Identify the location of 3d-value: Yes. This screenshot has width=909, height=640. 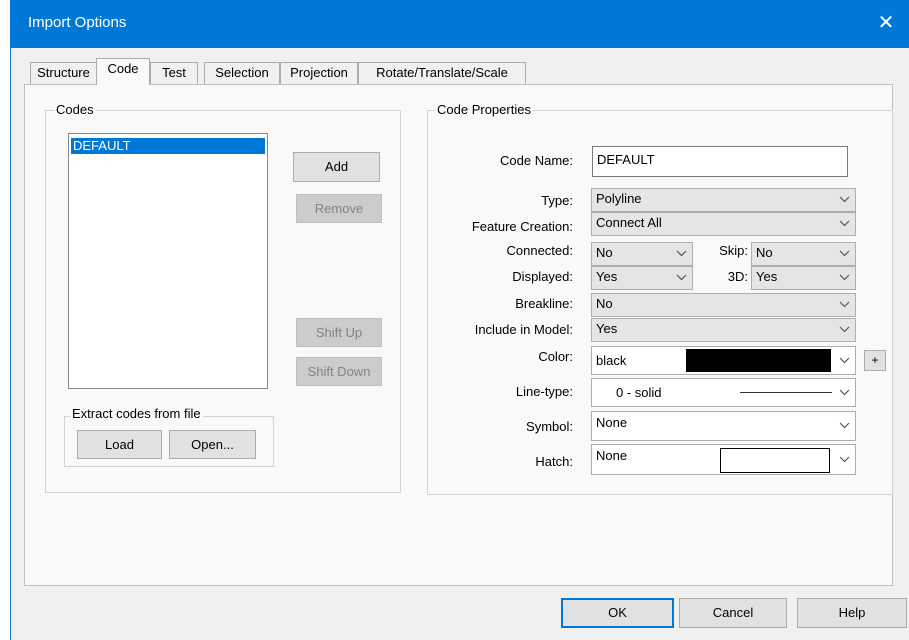
(767, 276).